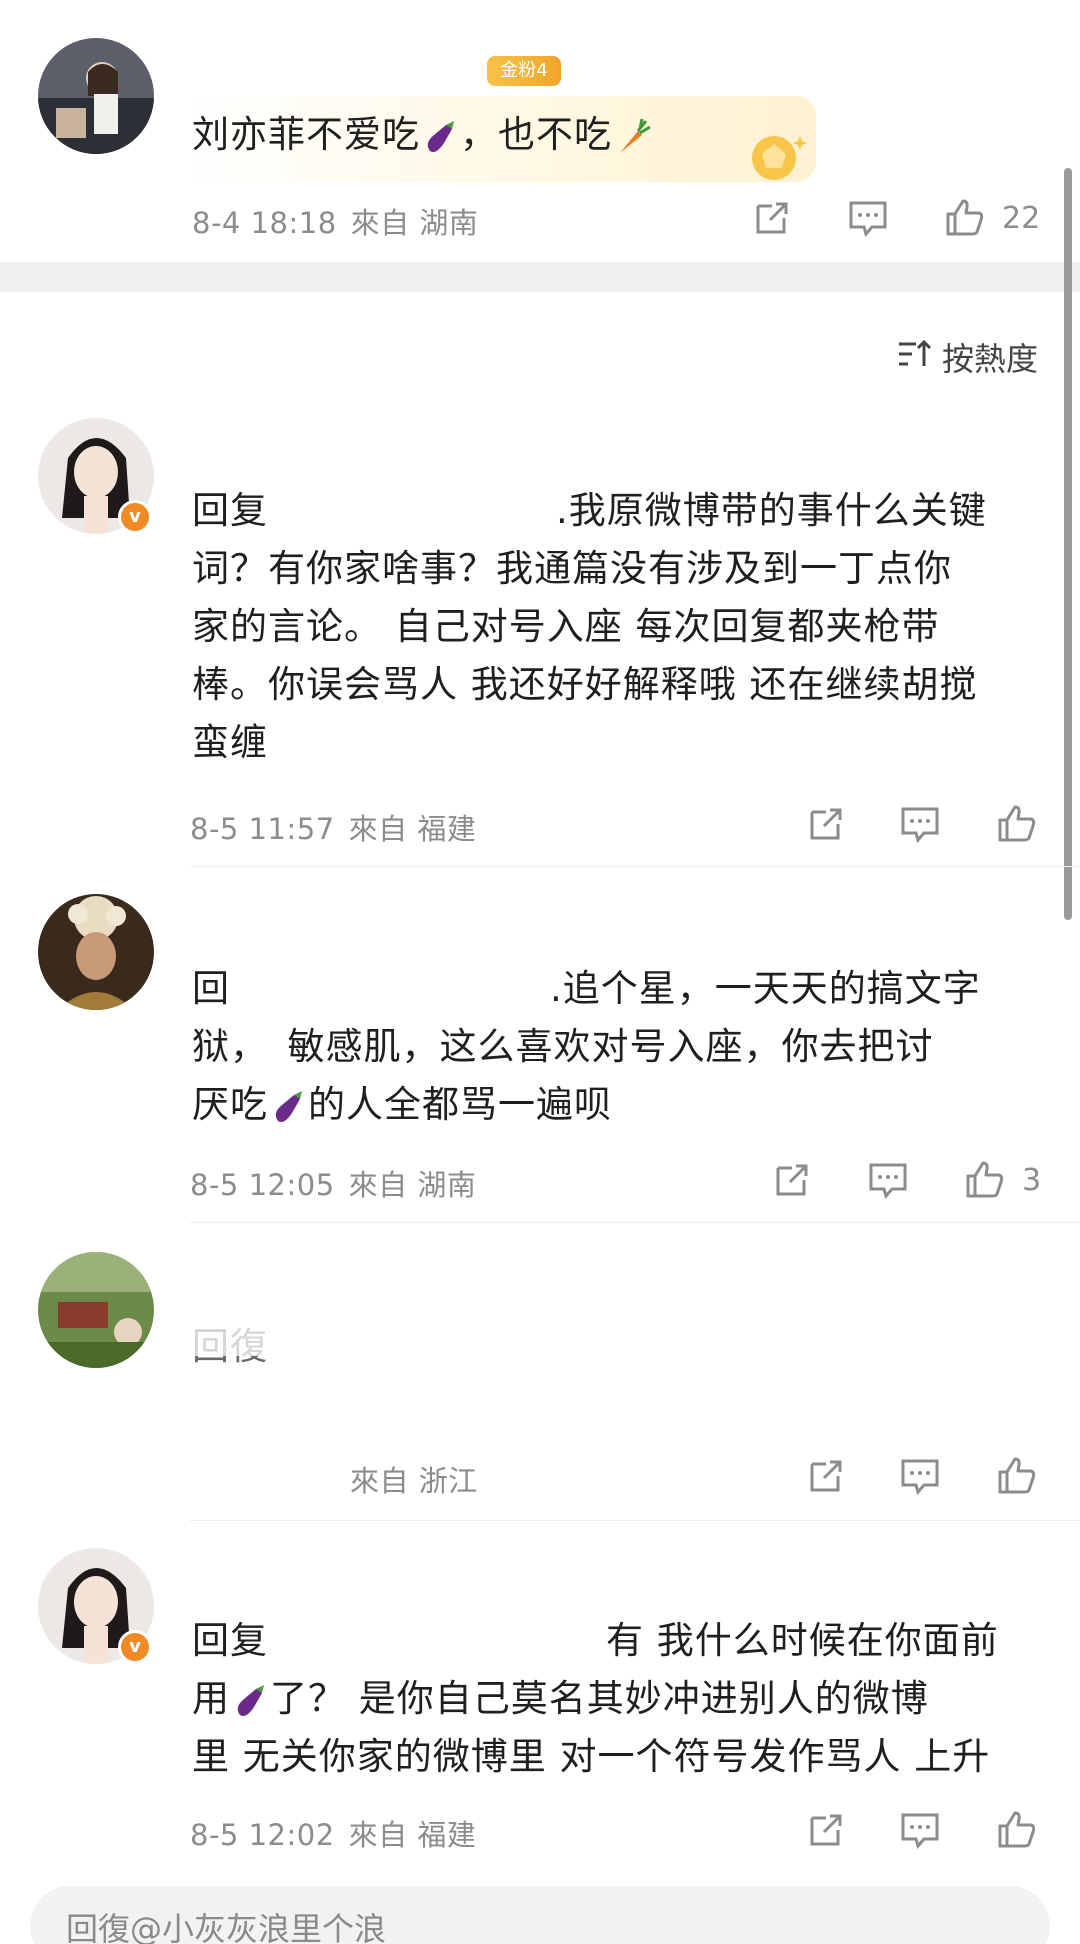 Image resolution: width=1080 pixels, height=1944 pixels. Describe the element at coordinates (589, 510) in the screenshot. I see `comment-line: 回复 .我原微博带的事什么关键` at that location.